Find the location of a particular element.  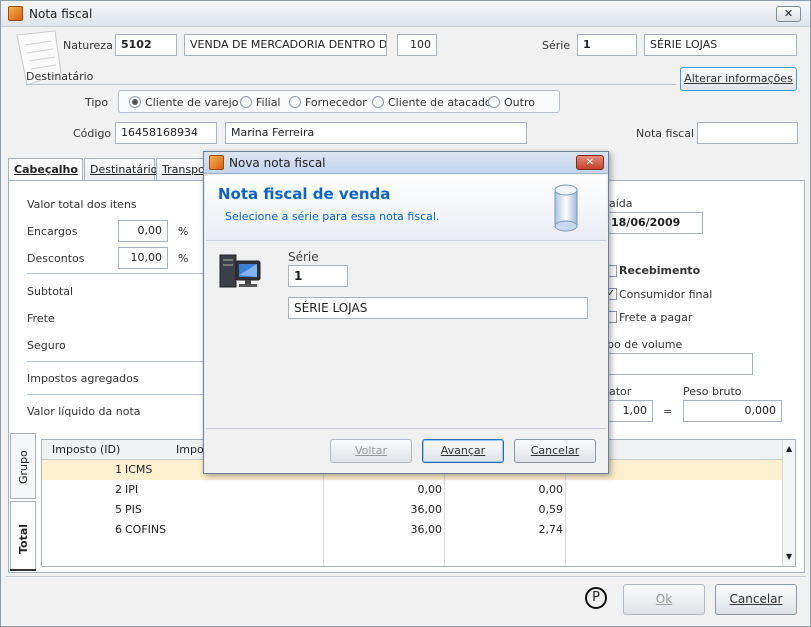

dialog-serie-label: Série is located at coordinates (303, 257).